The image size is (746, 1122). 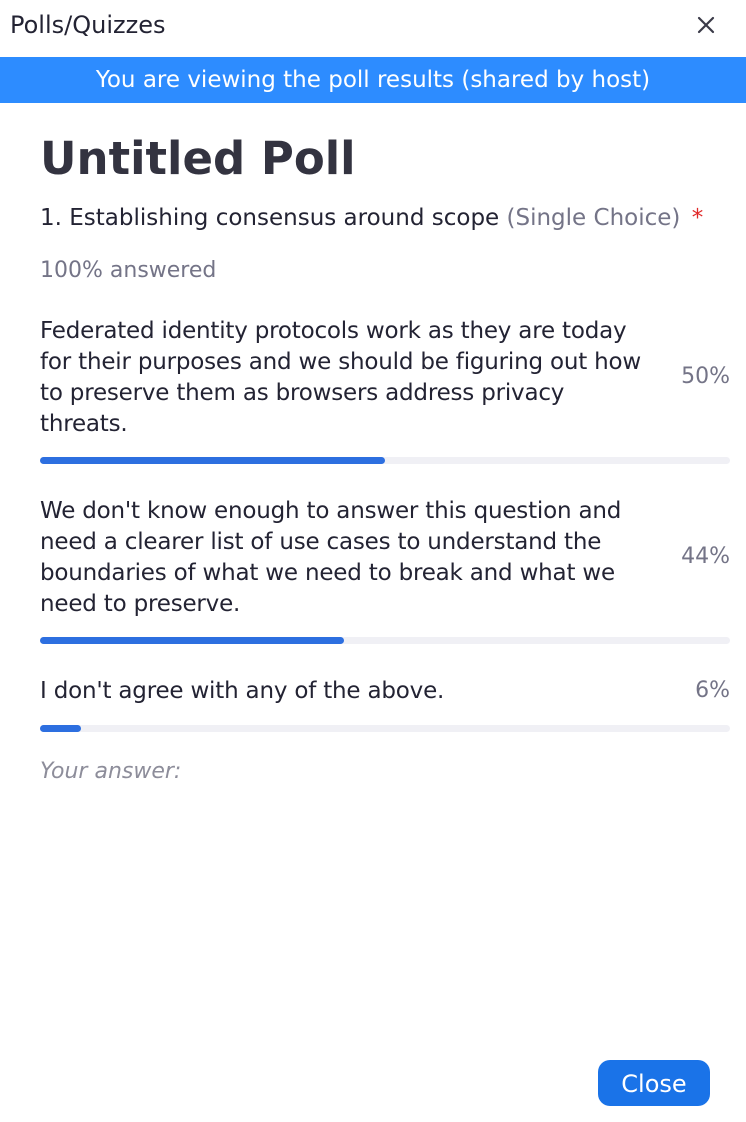 I want to click on option-text: I don't agree with any of the above., so click(x=242, y=691).